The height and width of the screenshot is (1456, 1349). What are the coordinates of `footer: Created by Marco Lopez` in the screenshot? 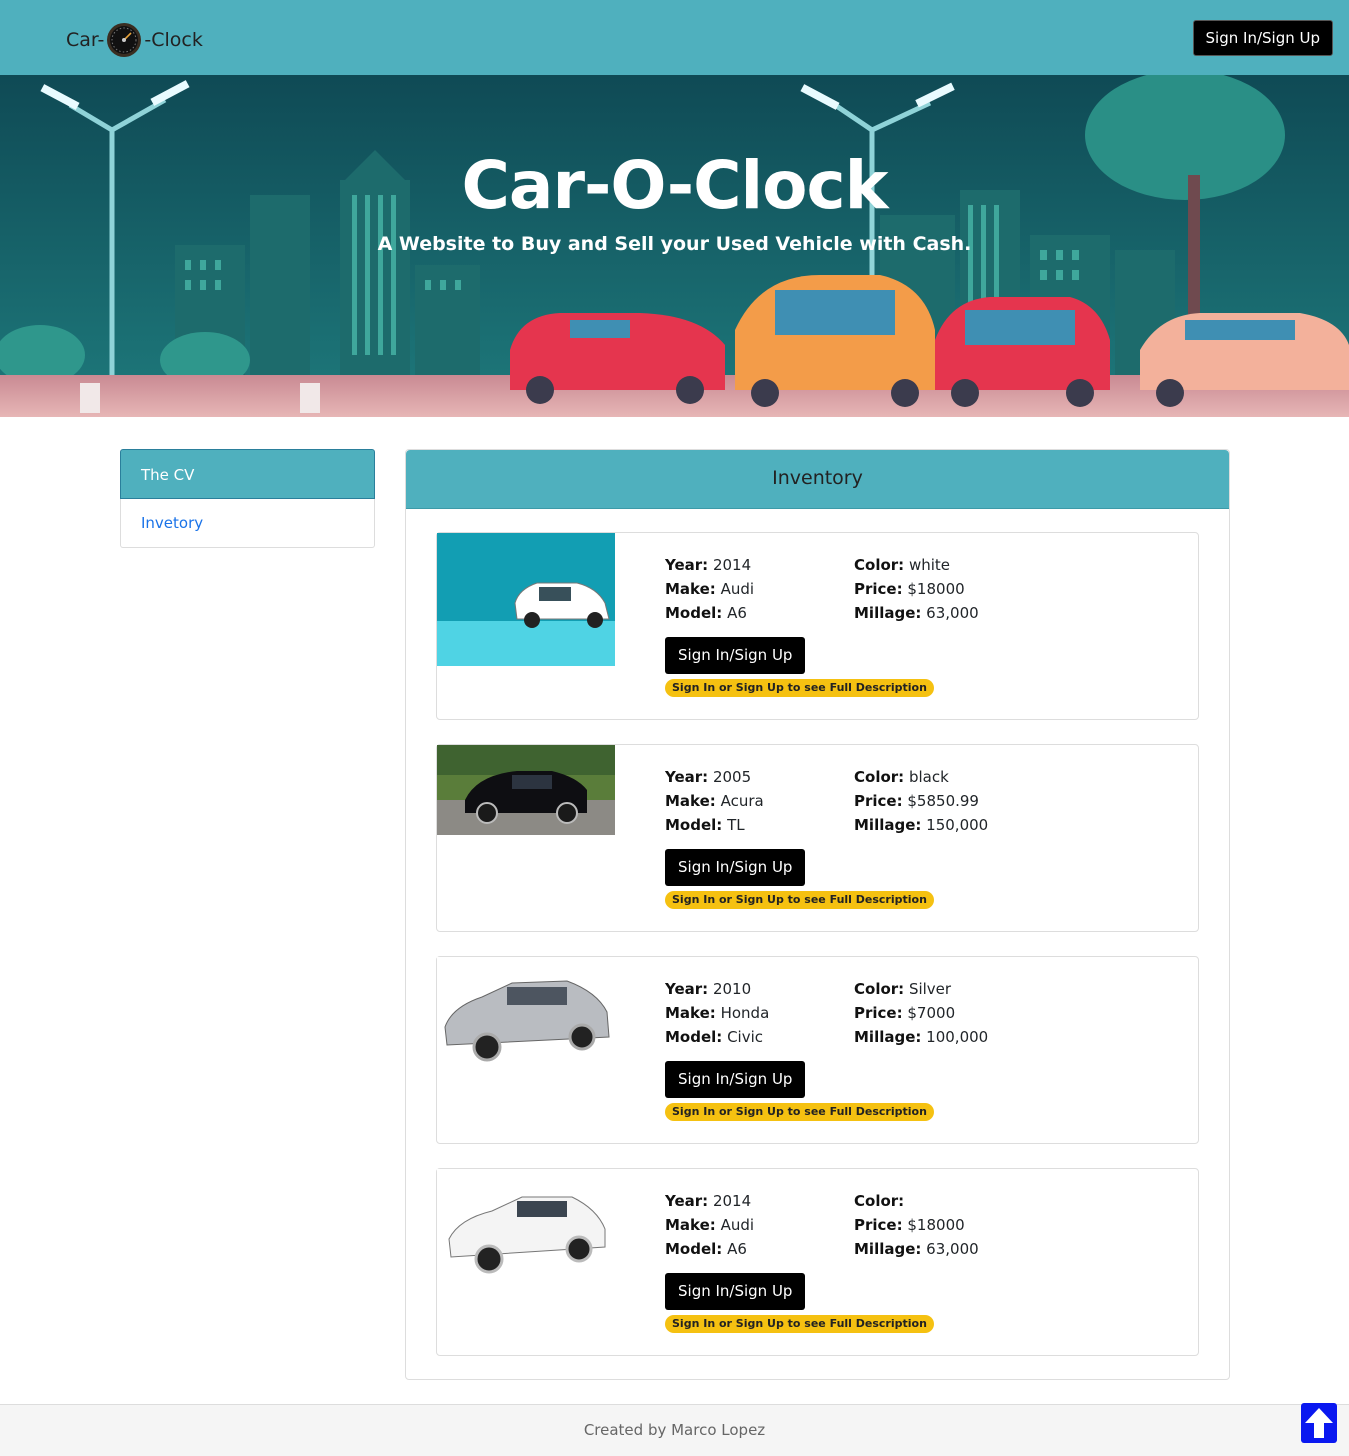 It's located at (674, 1430).